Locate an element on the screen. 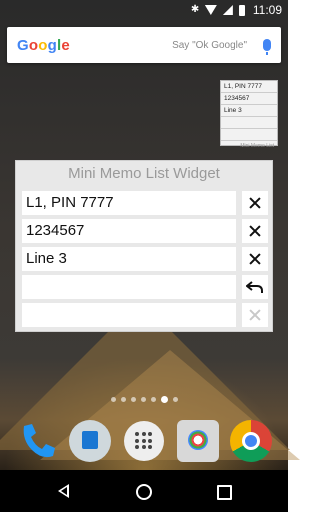 This screenshot has height=512, width=320. undo-button is located at coordinates (255, 287).